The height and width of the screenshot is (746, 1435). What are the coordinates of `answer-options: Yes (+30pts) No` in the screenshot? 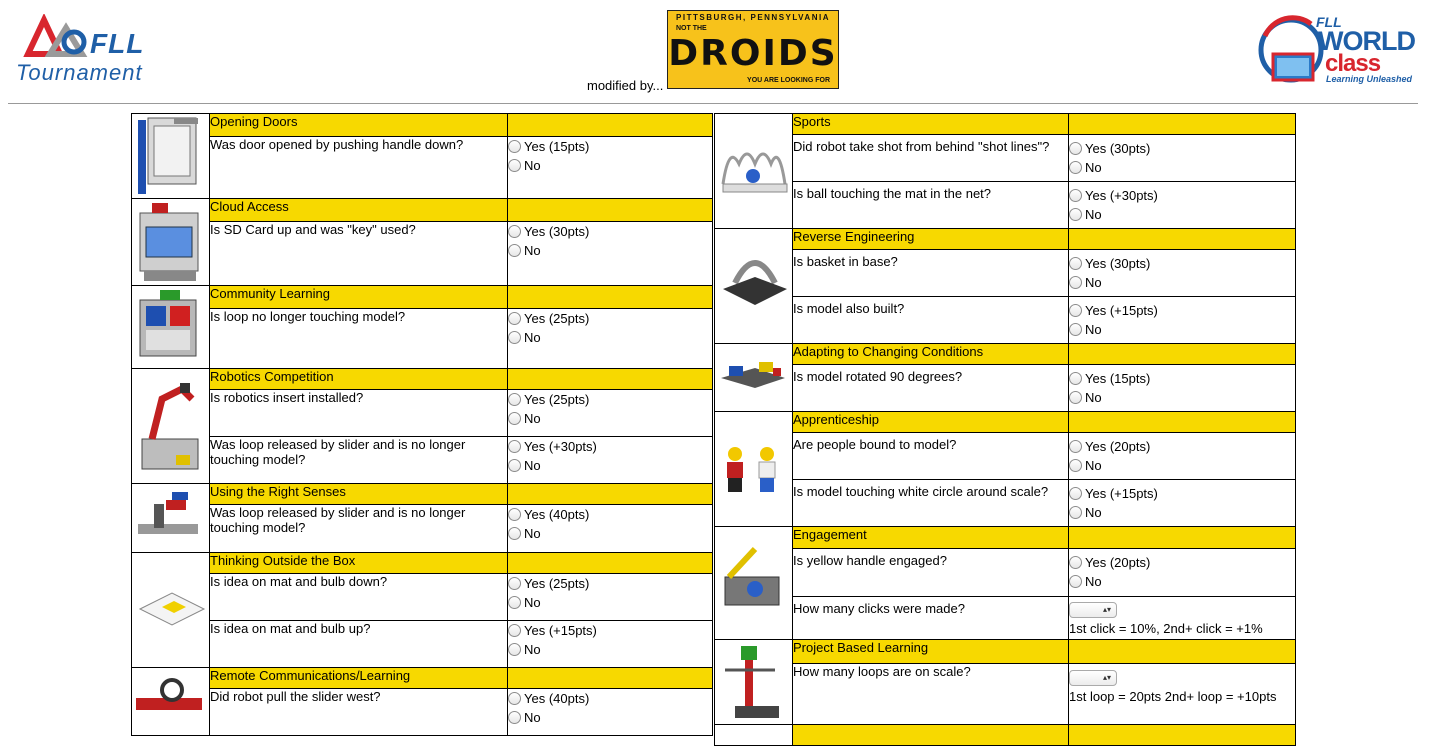 It's located at (1182, 205).